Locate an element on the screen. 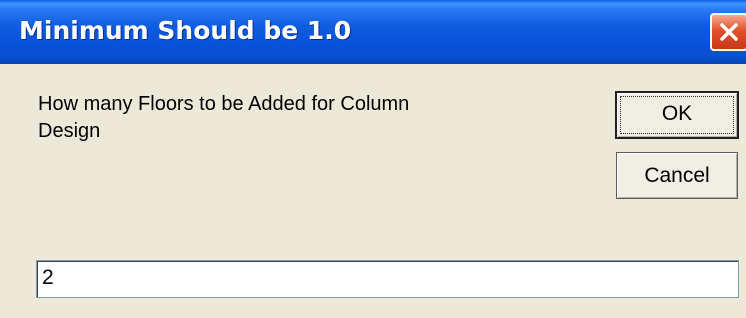  prompt-line-2: Design is located at coordinates (69, 131).